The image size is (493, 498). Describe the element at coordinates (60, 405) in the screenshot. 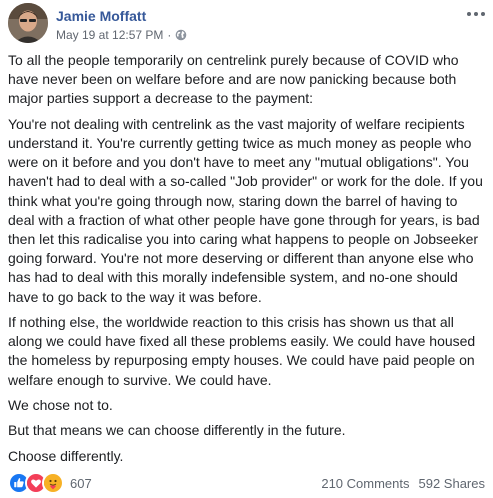

I see `post-paragraph: We chose not to.` at that location.